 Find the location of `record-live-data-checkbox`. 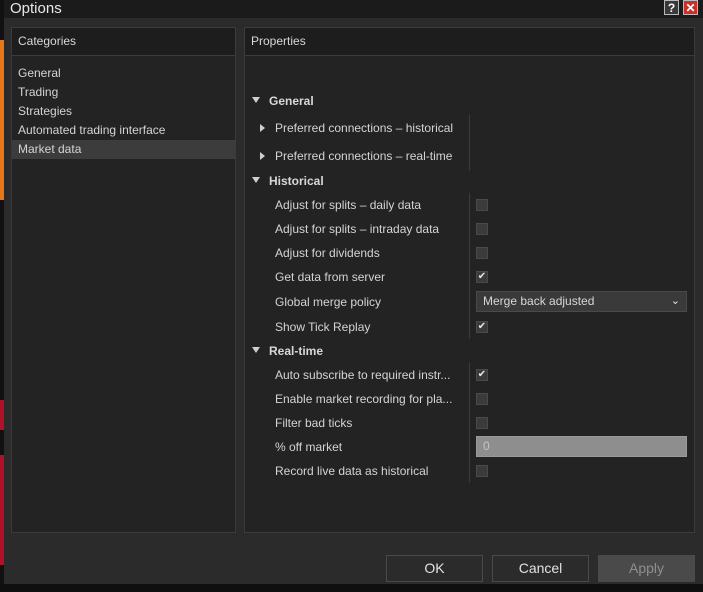

record-live-data-checkbox is located at coordinates (482, 471).